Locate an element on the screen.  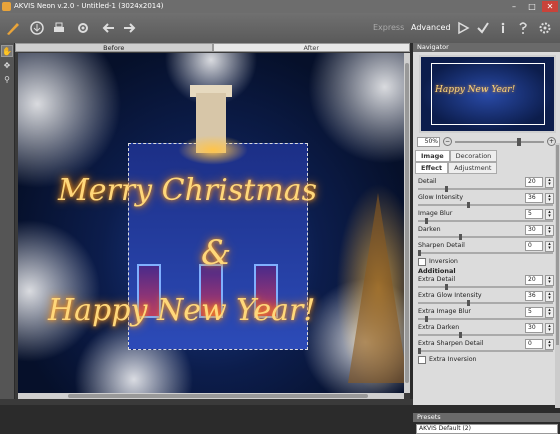
zoom-slider is located at coordinates (499, 141).